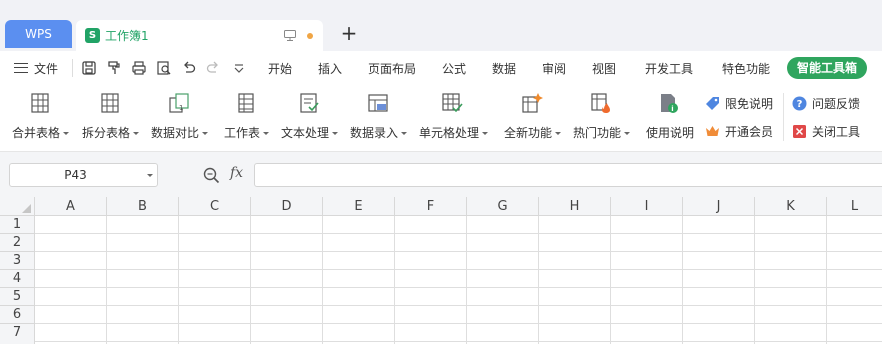 Image resolution: width=882 pixels, height=344 pixels. I want to click on menu-review: 审阅, so click(554, 68).